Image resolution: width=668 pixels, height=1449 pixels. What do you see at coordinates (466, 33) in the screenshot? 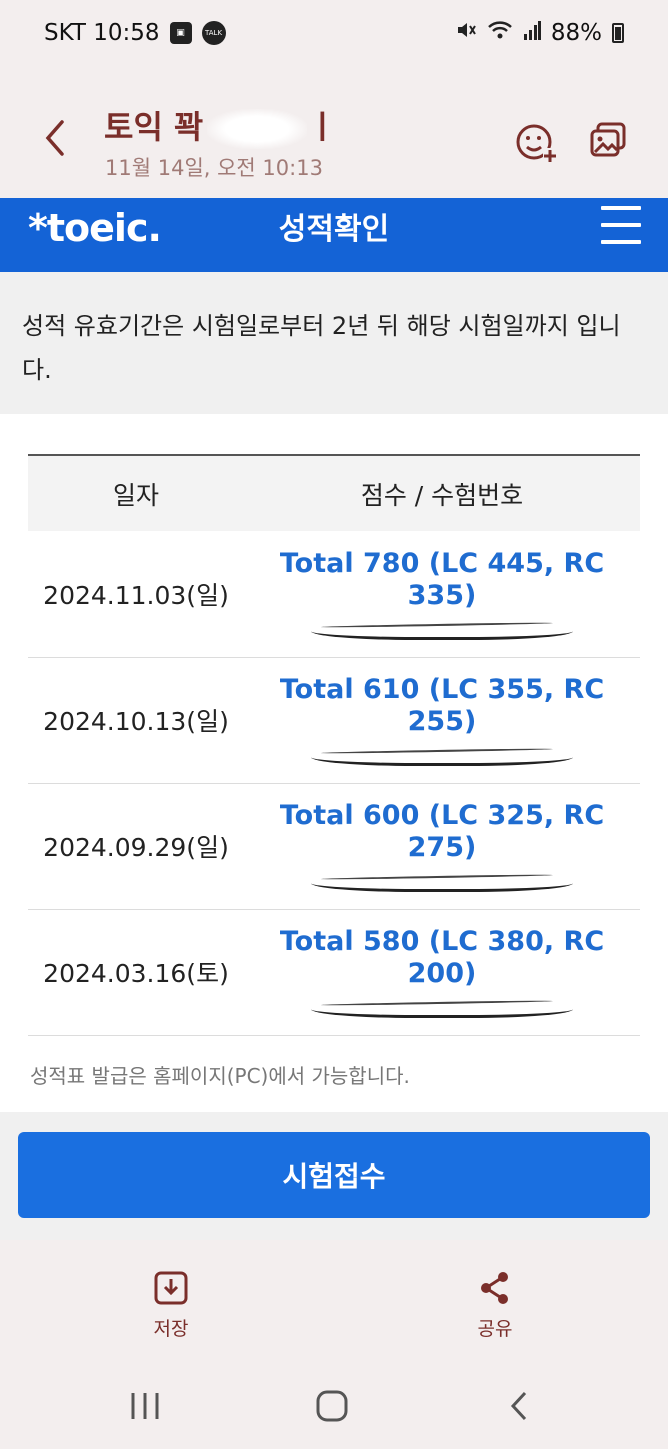
I see `mute-icon` at bounding box center [466, 33].